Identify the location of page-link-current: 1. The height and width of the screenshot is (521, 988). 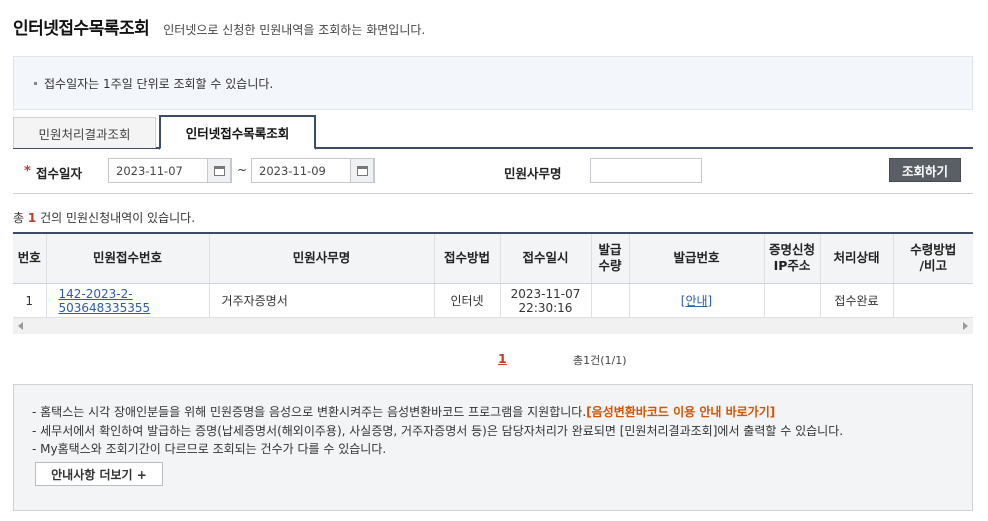
(502, 358).